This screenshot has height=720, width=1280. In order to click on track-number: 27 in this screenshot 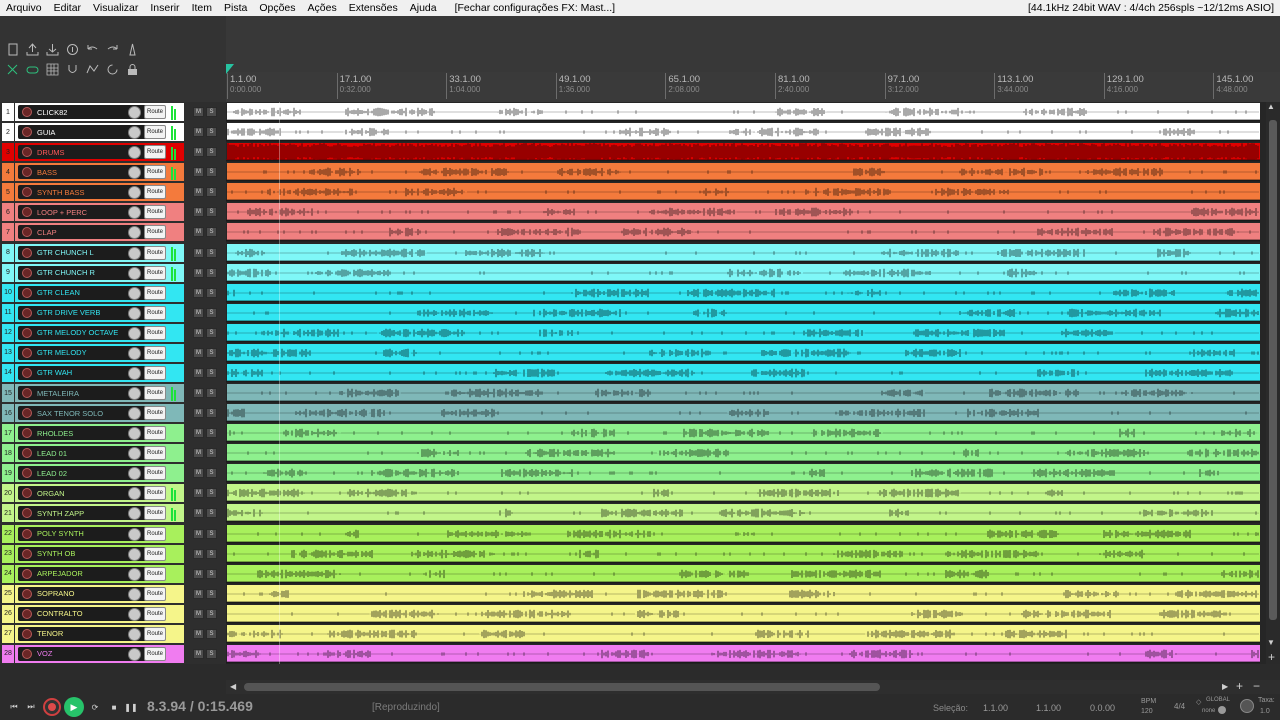, I will do `click(8, 633)`.